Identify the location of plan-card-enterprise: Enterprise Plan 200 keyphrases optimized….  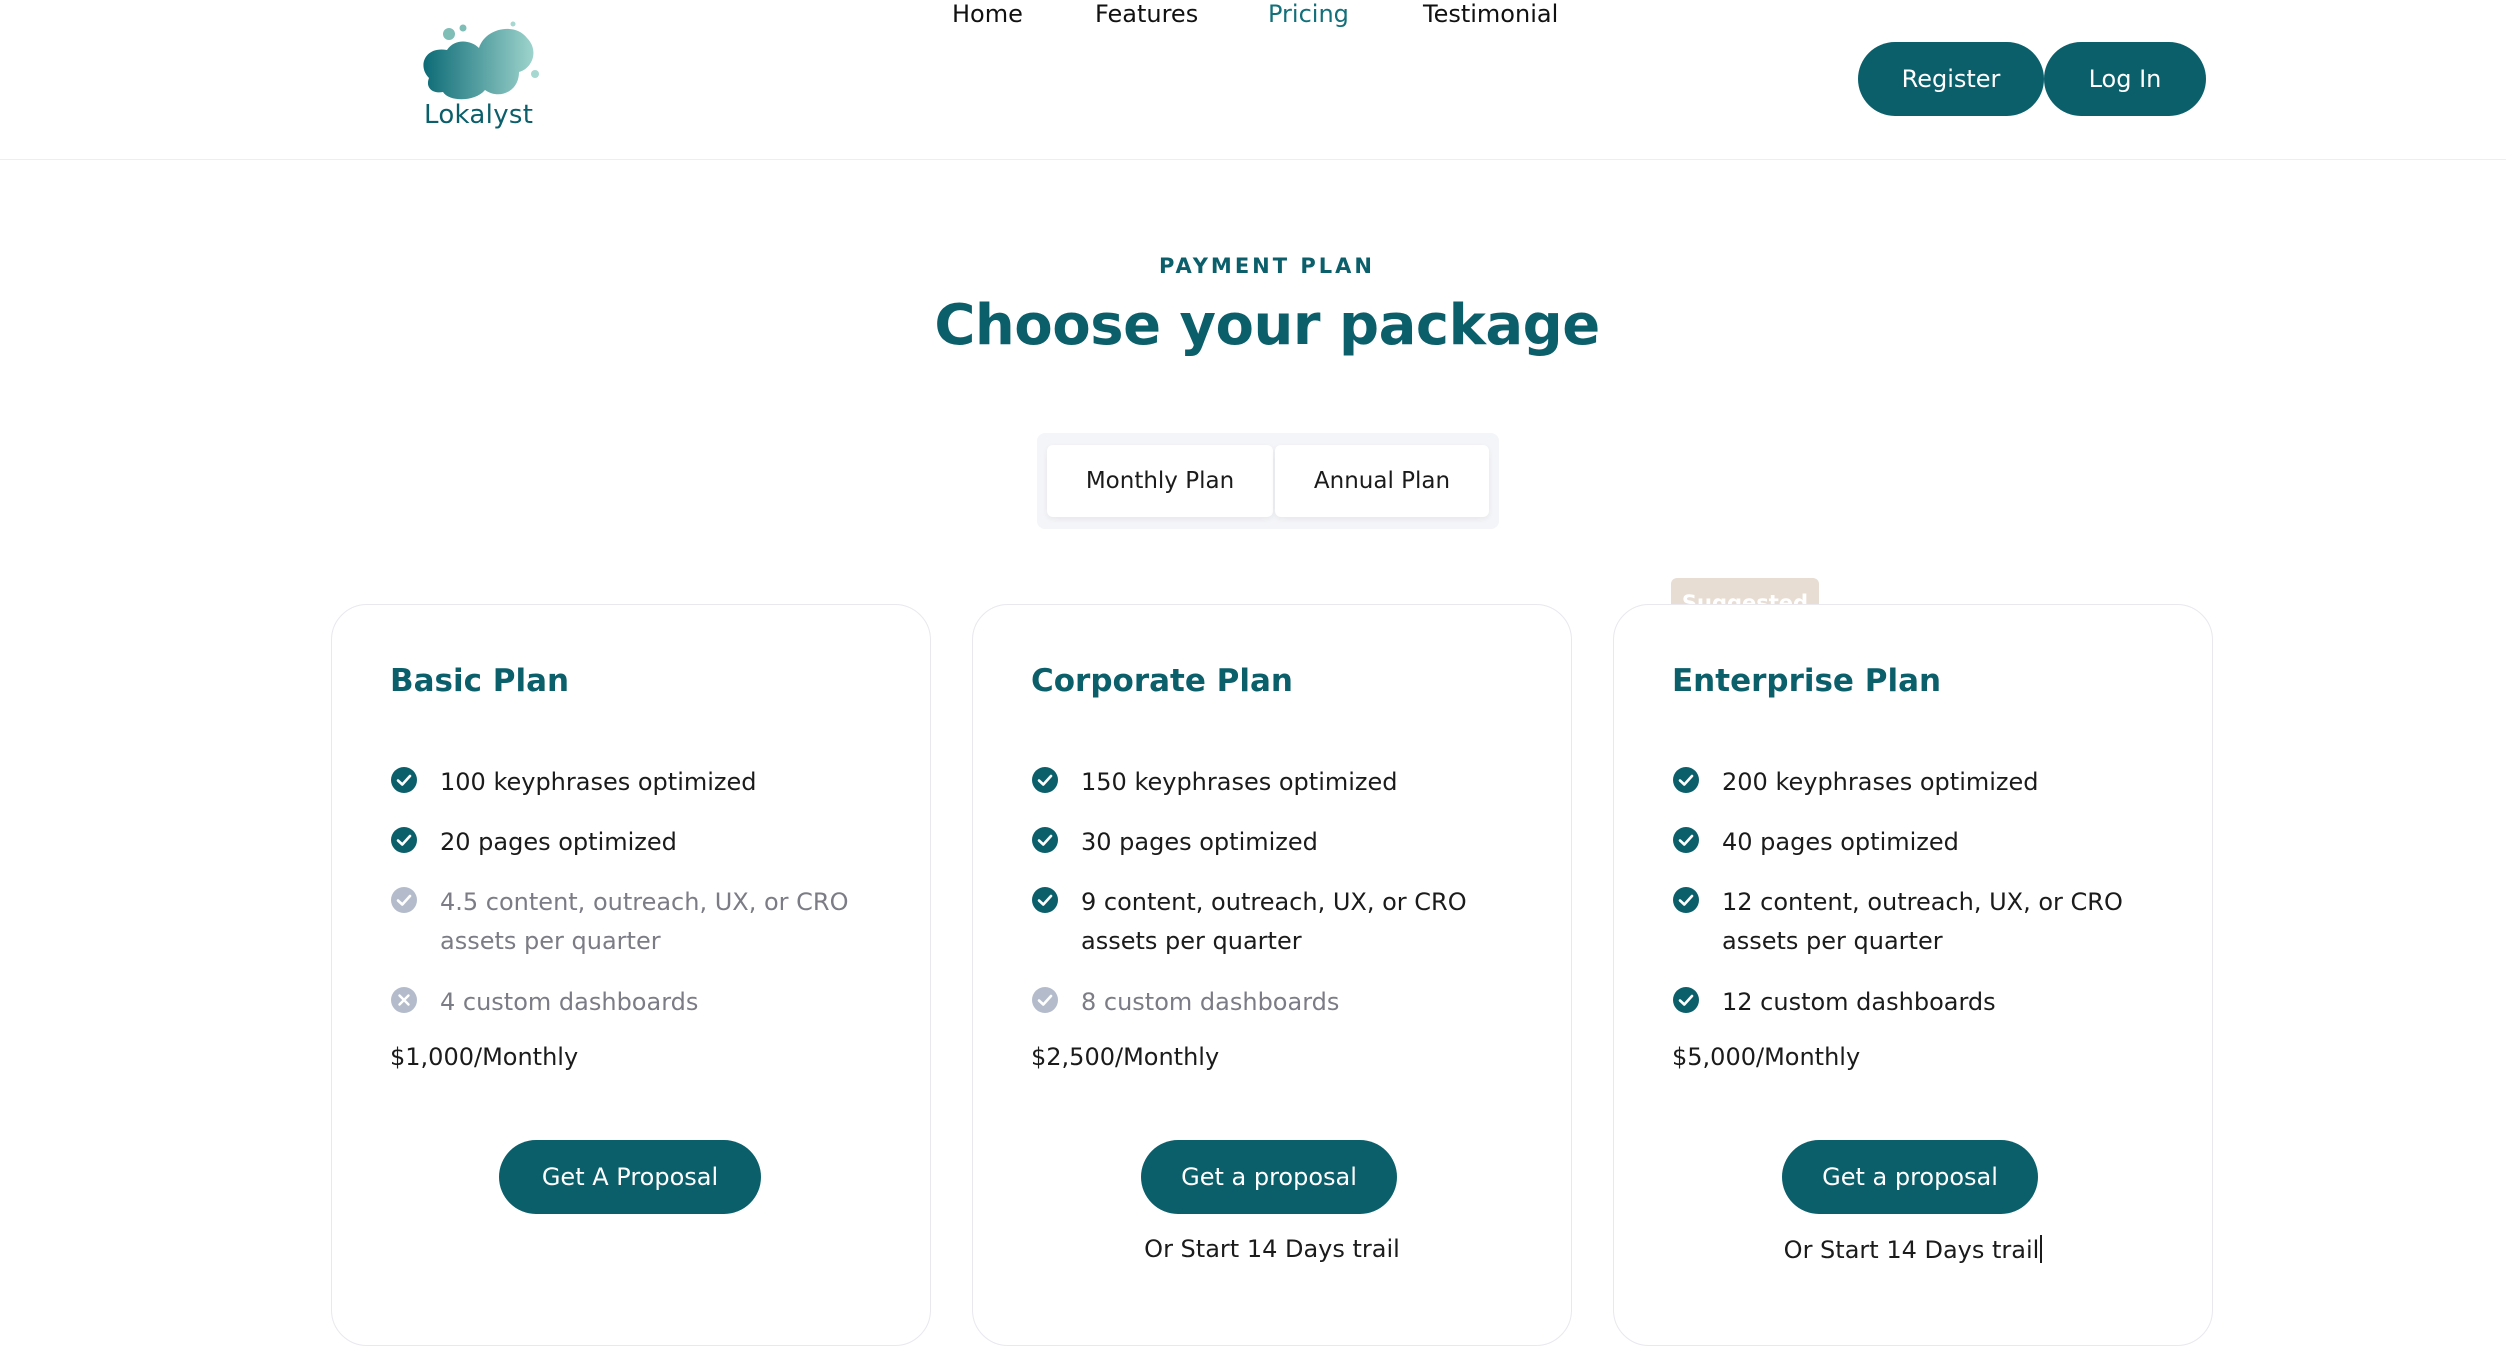
(1913, 975).